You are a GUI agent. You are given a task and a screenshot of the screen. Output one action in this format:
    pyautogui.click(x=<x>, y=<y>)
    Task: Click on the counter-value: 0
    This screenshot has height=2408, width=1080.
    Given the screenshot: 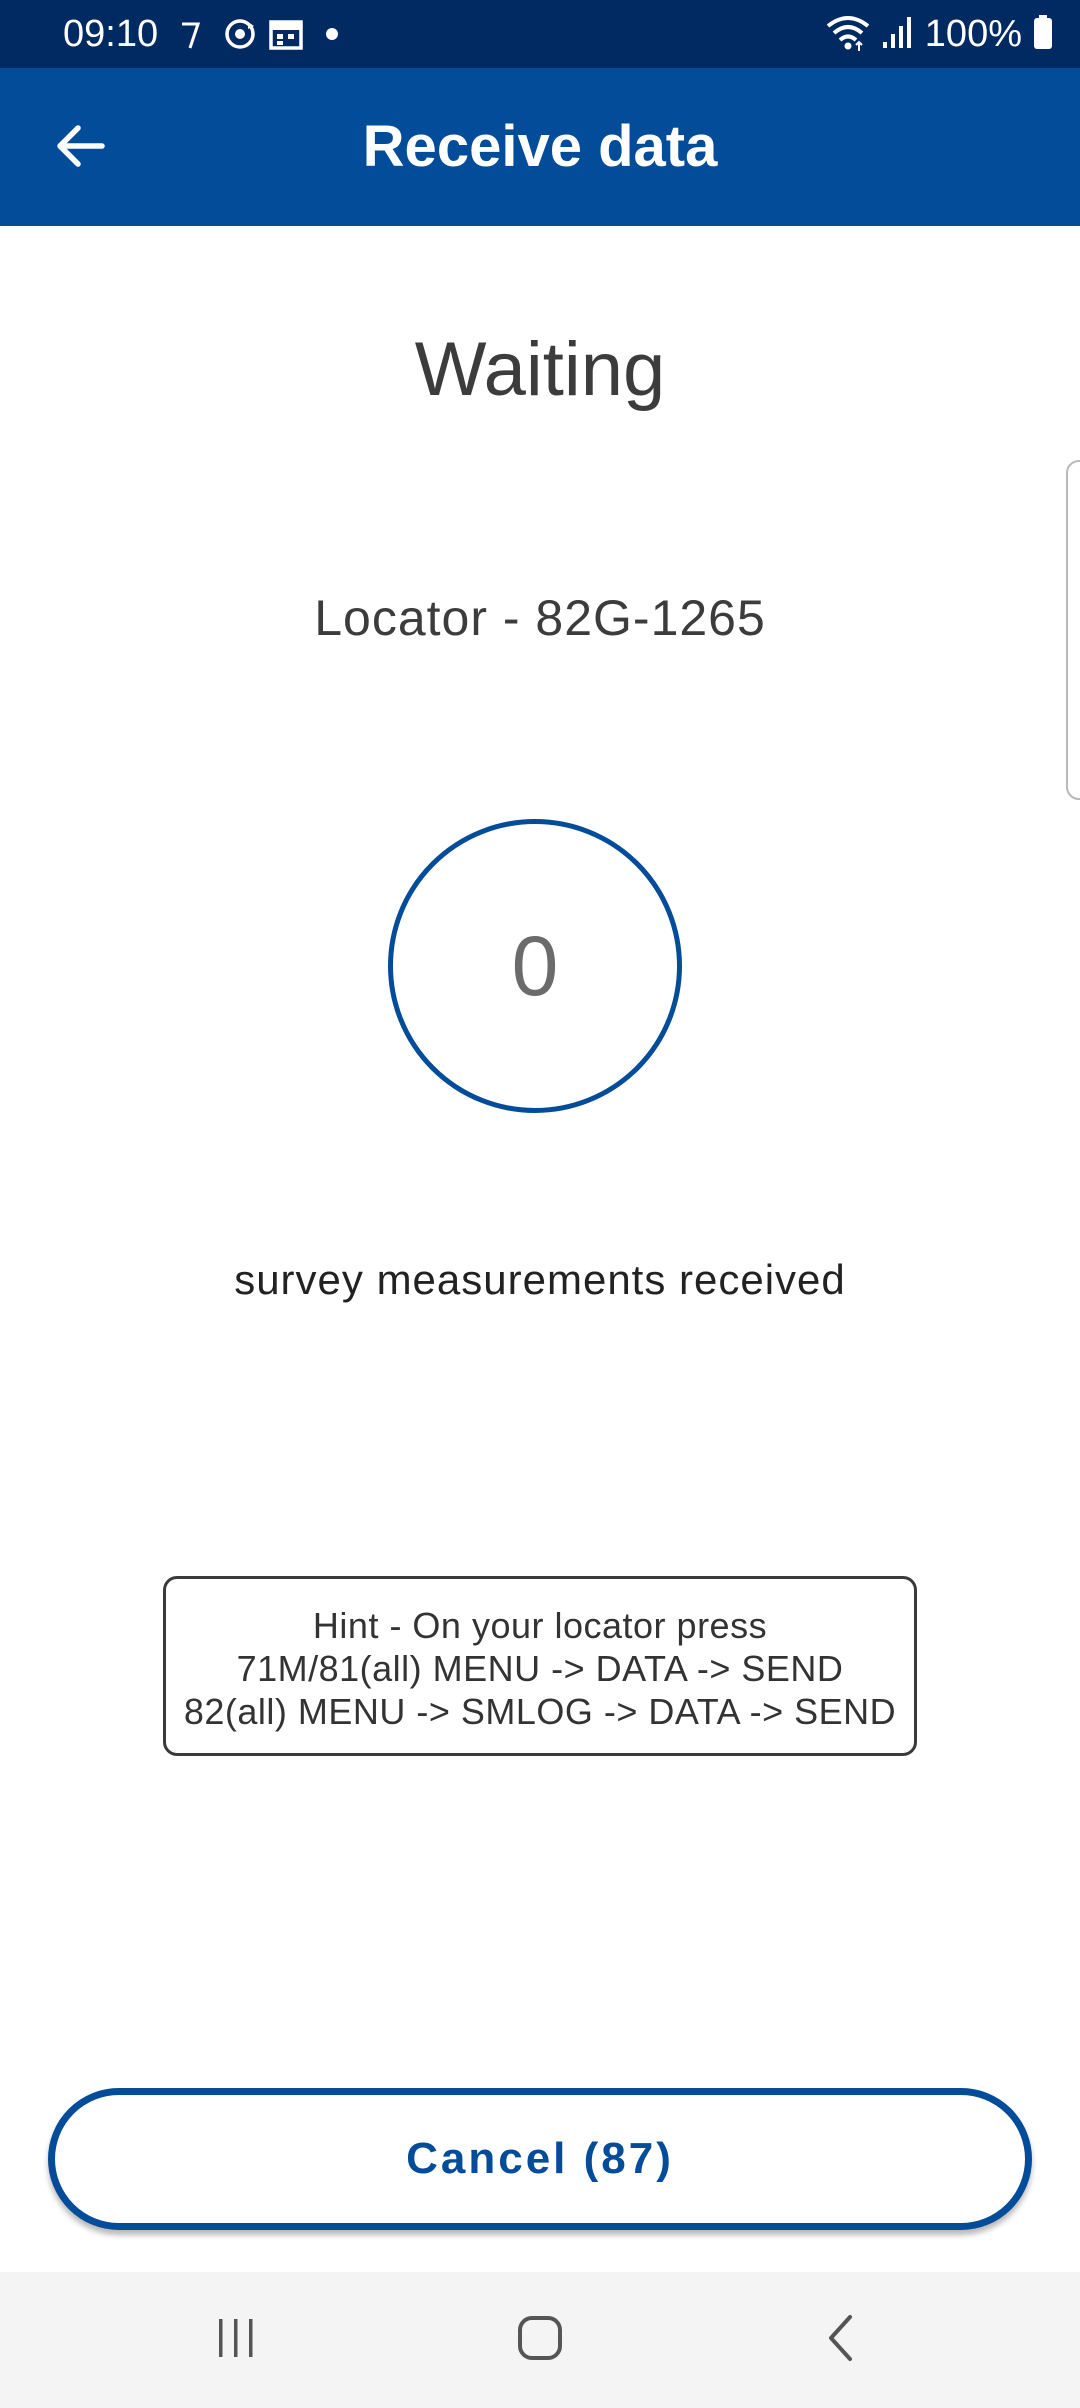 What is the action you would take?
    pyautogui.click(x=535, y=966)
    